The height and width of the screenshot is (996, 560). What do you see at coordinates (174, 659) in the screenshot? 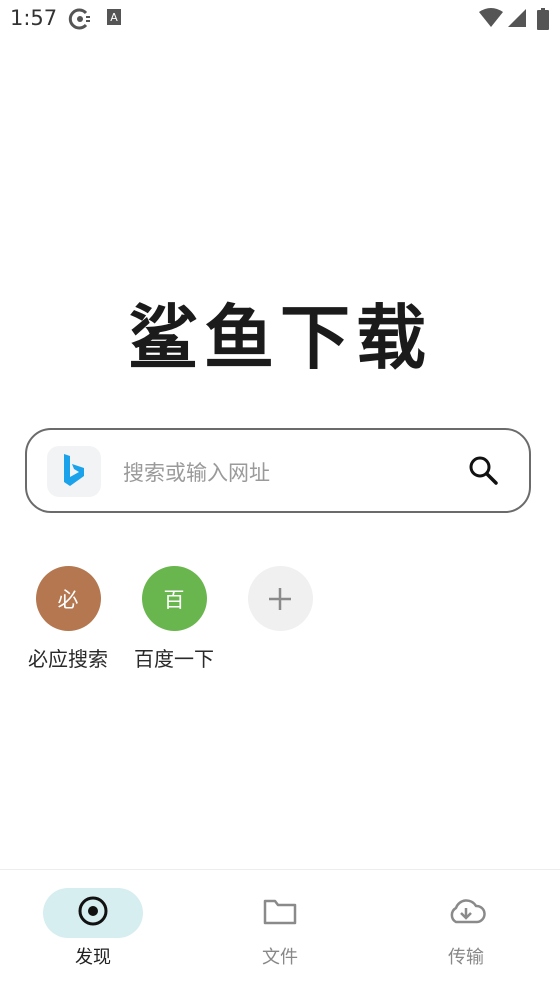
I see `shortcut-label: 百度一下` at bounding box center [174, 659].